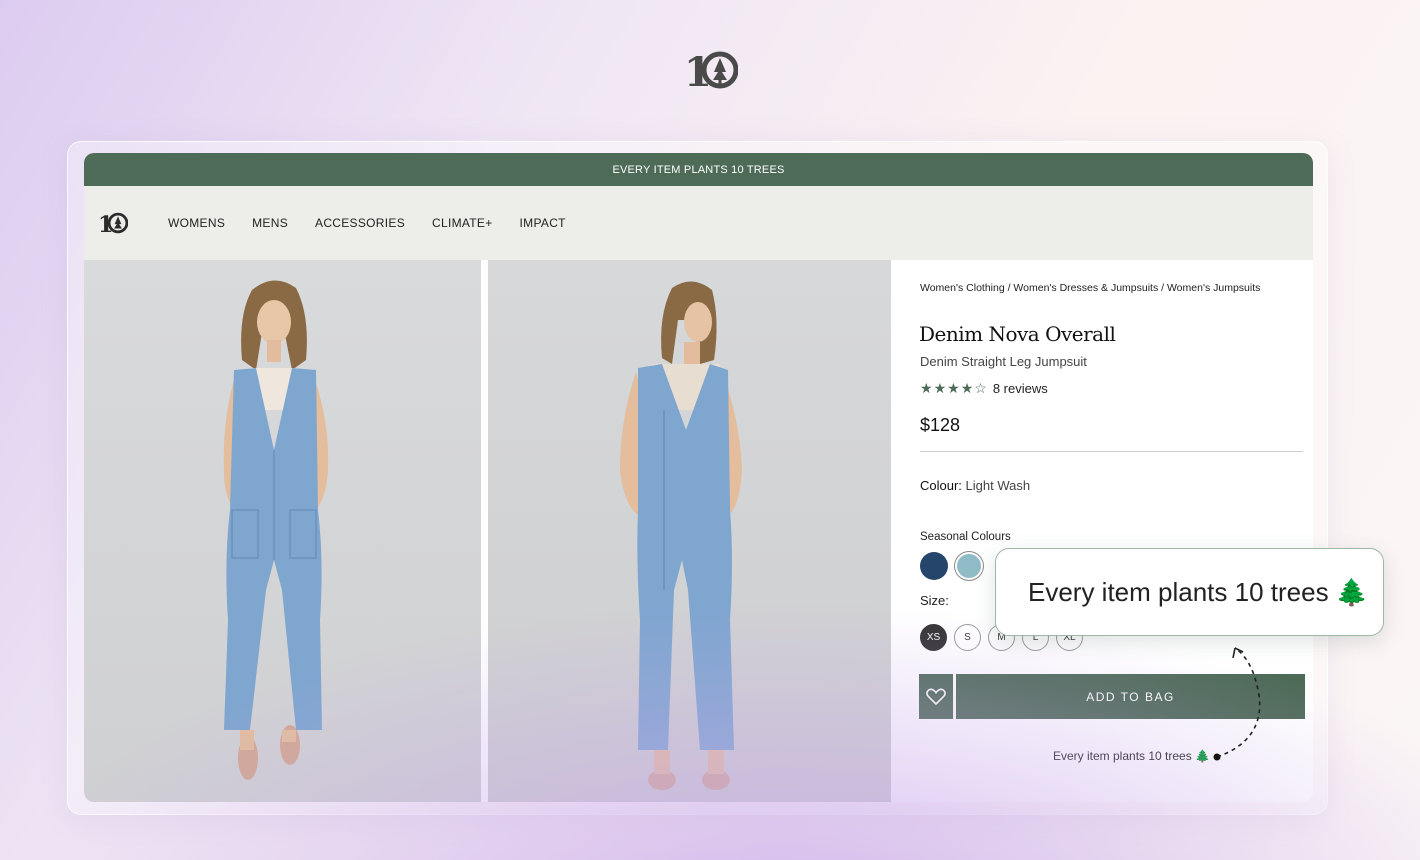 This screenshot has height=860, width=1420. Describe the element at coordinates (276, 530) in the screenshot. I see `model-front-illustration` at that location.